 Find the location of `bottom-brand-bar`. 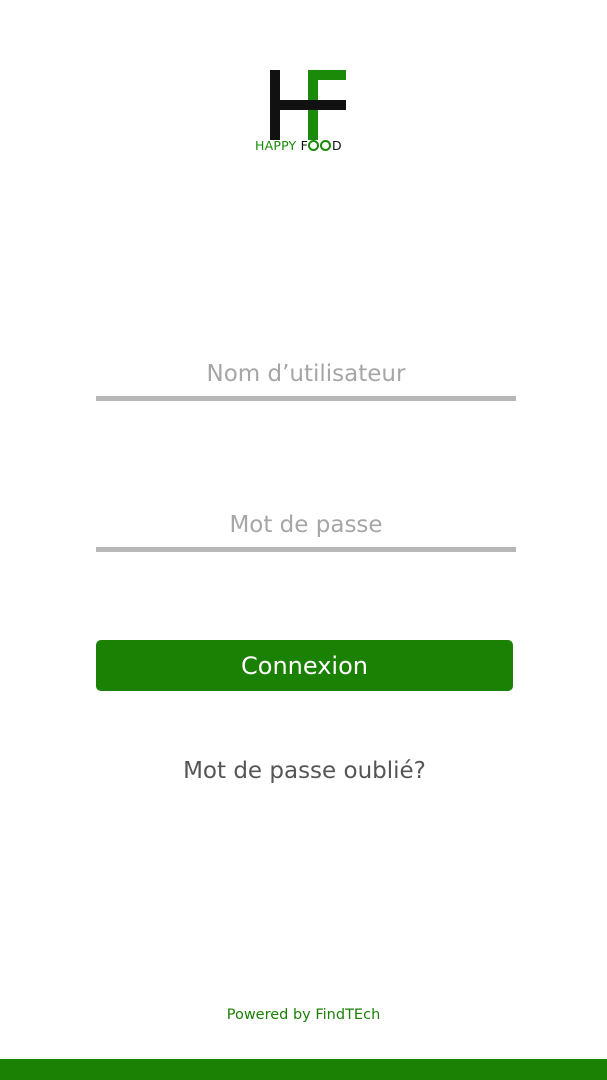

bottom-brand-bar is located at coordinates (303, 1069).